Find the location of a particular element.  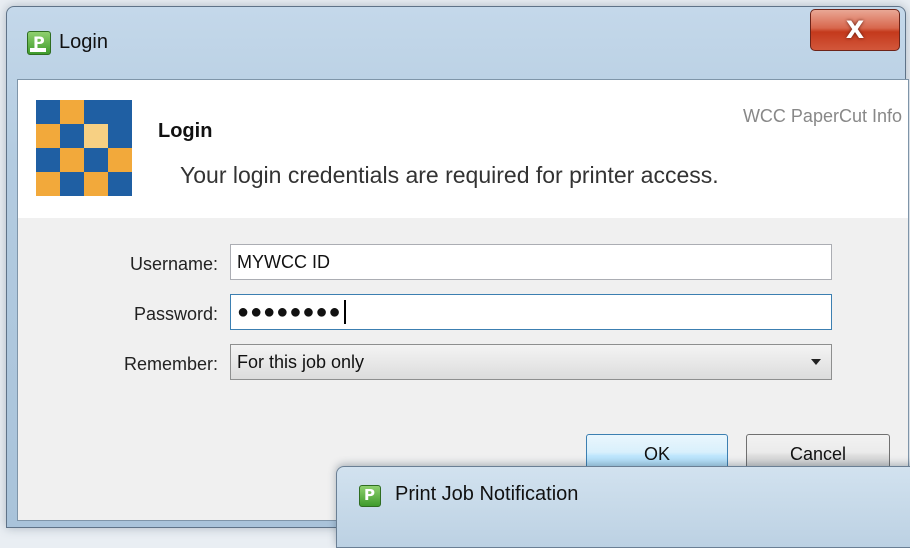

remember-value: For this job only is located at coordinates (301, 361).